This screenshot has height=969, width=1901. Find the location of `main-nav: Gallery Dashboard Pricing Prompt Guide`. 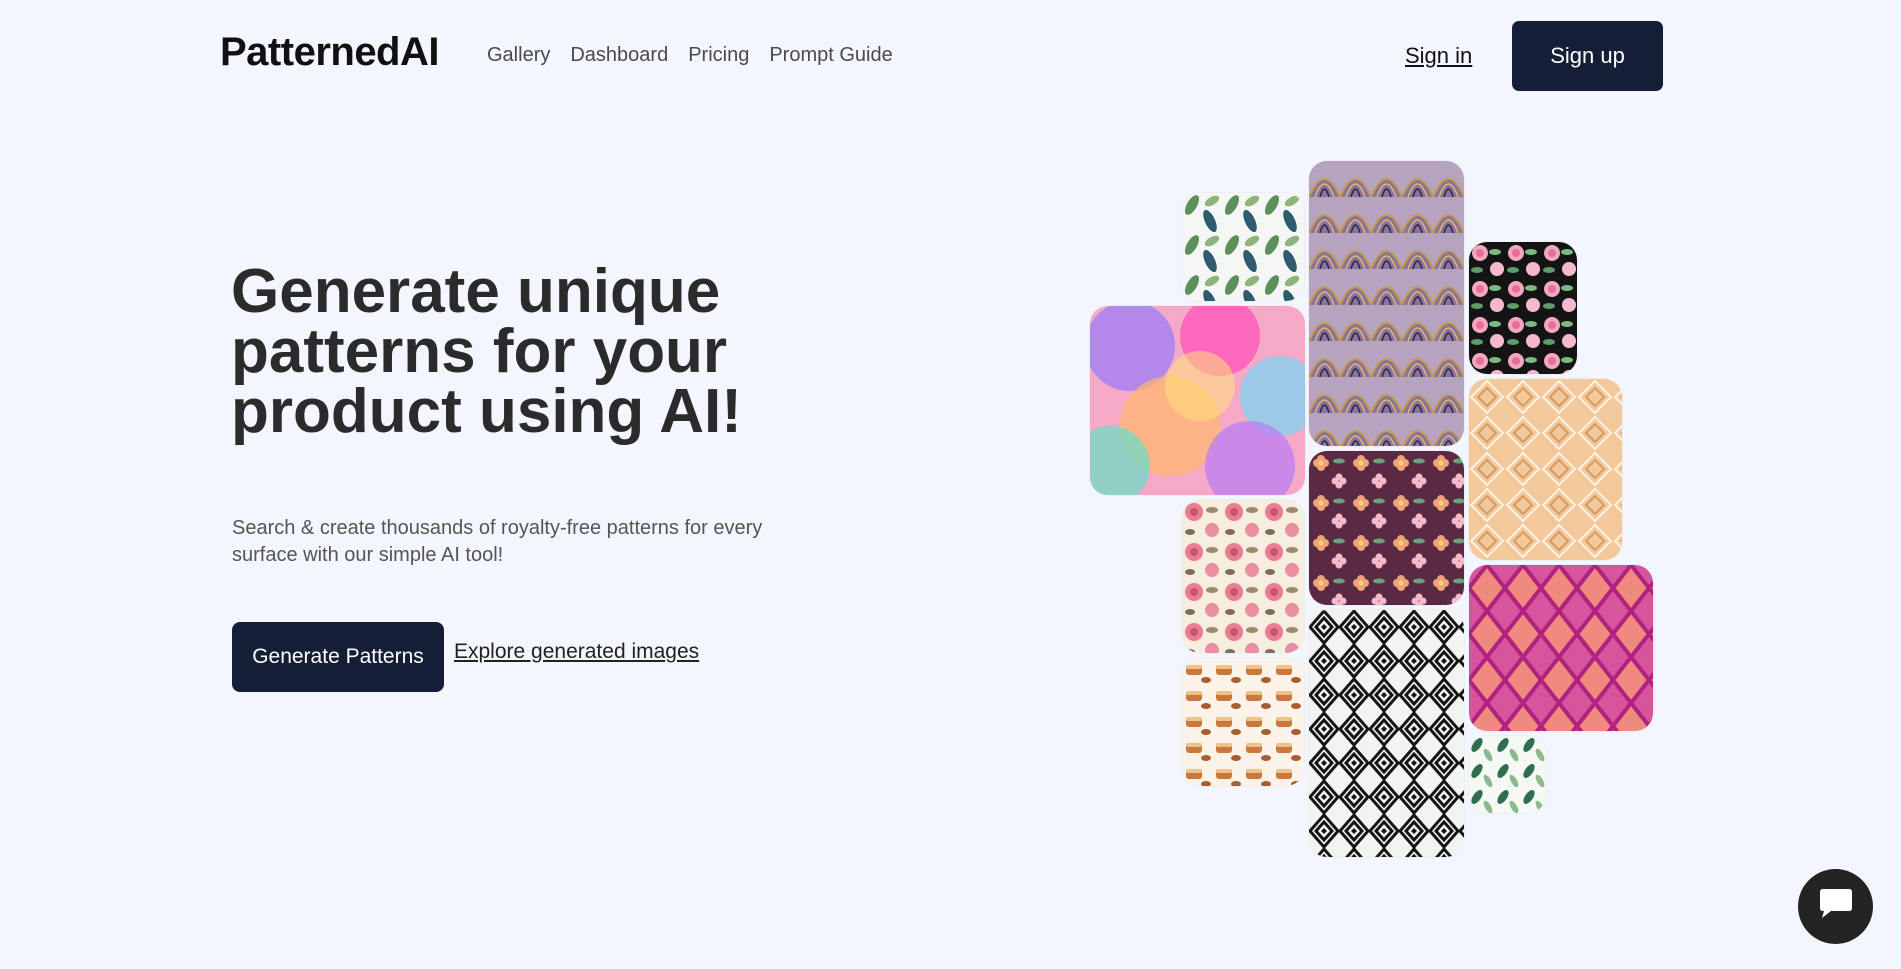

main-nav: Gallery Dashboard Pricing Prompt Guide is located at coordinates (690, 55).